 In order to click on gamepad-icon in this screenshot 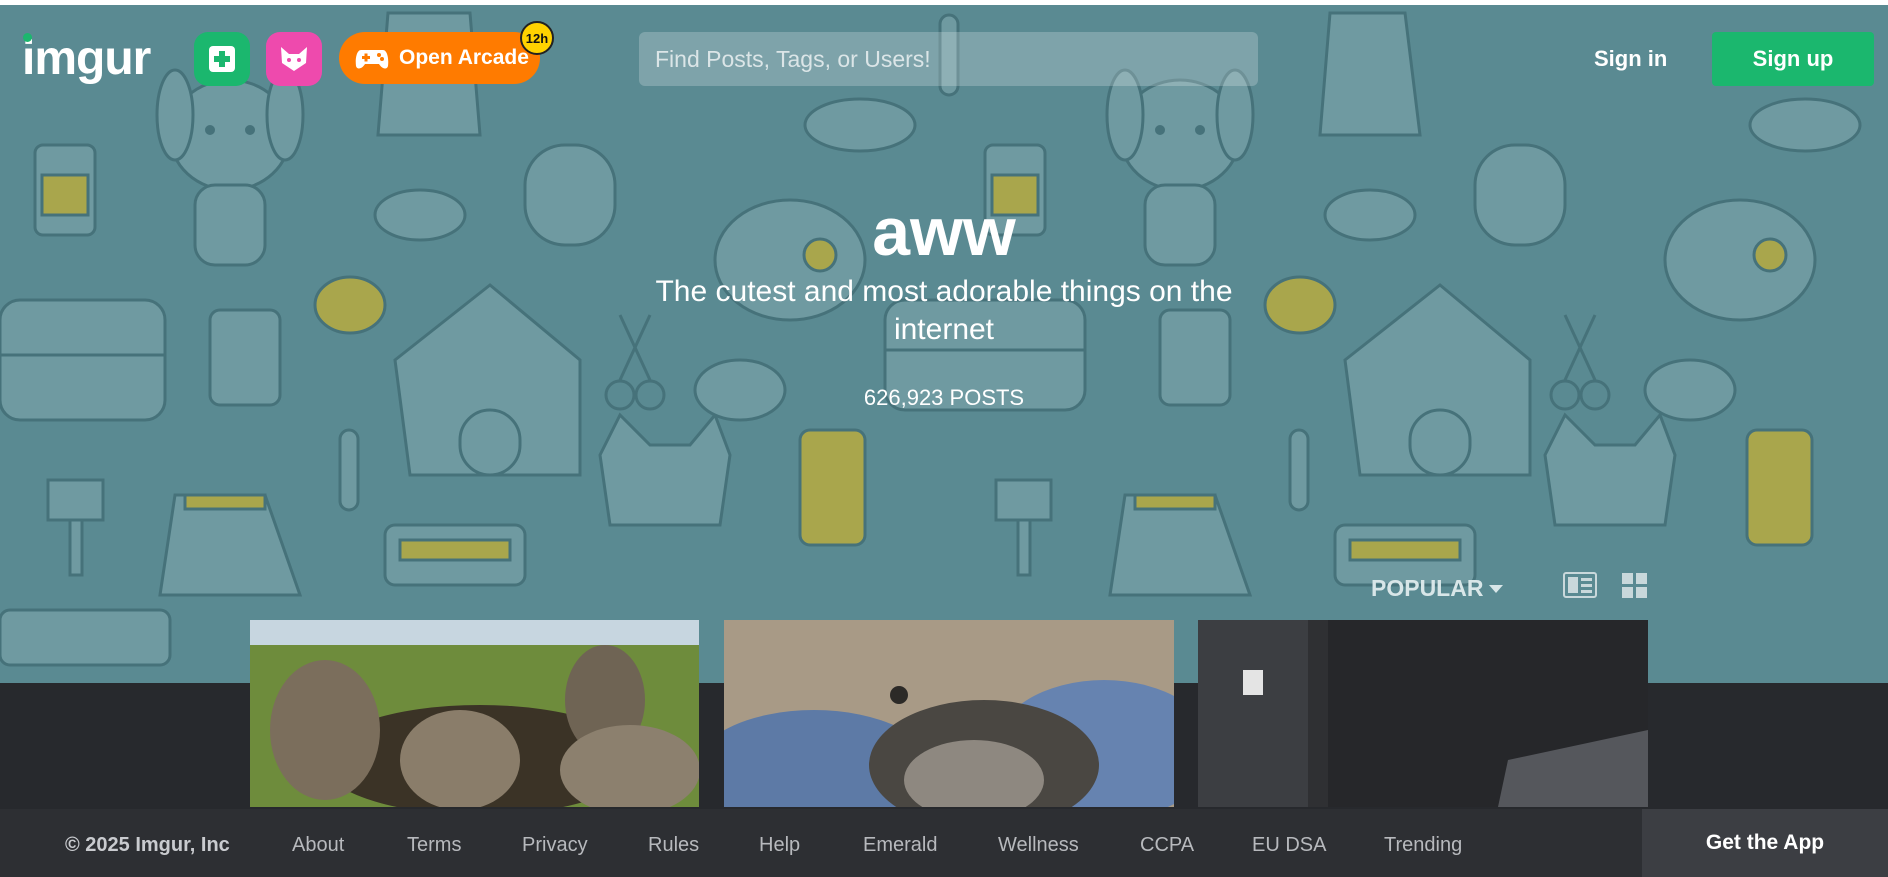, I will do `click(372, 59)`.